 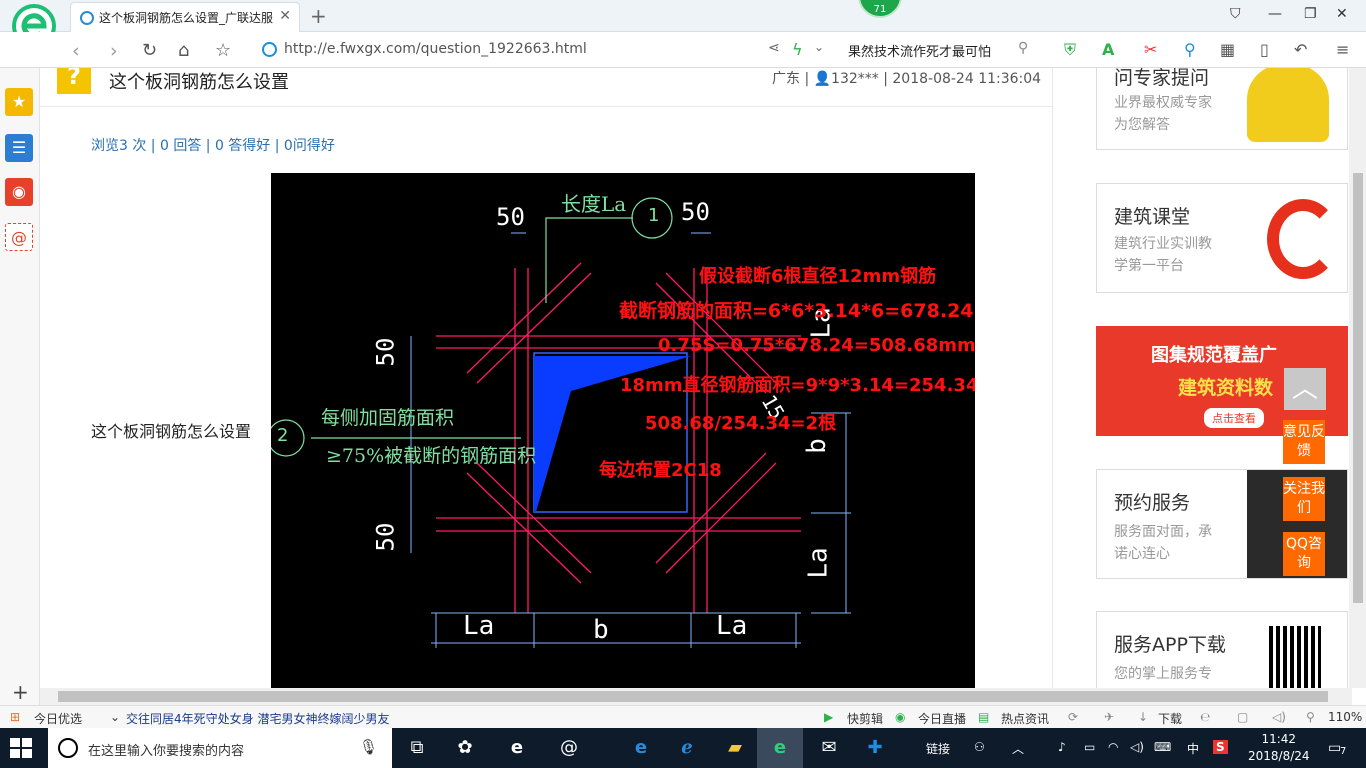 What do you see at coordinates (797, 49) in the screenshot?
I see `lightning-icon: ϟ` at bounding box center [797, 49].